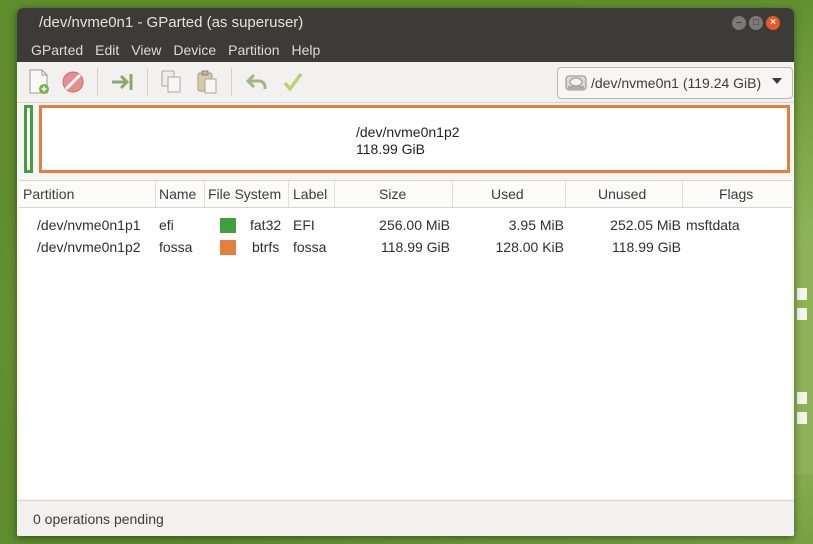 The height and width of the screenshot is (544, 813). I want to click on paste-icon, so click(207, 82).